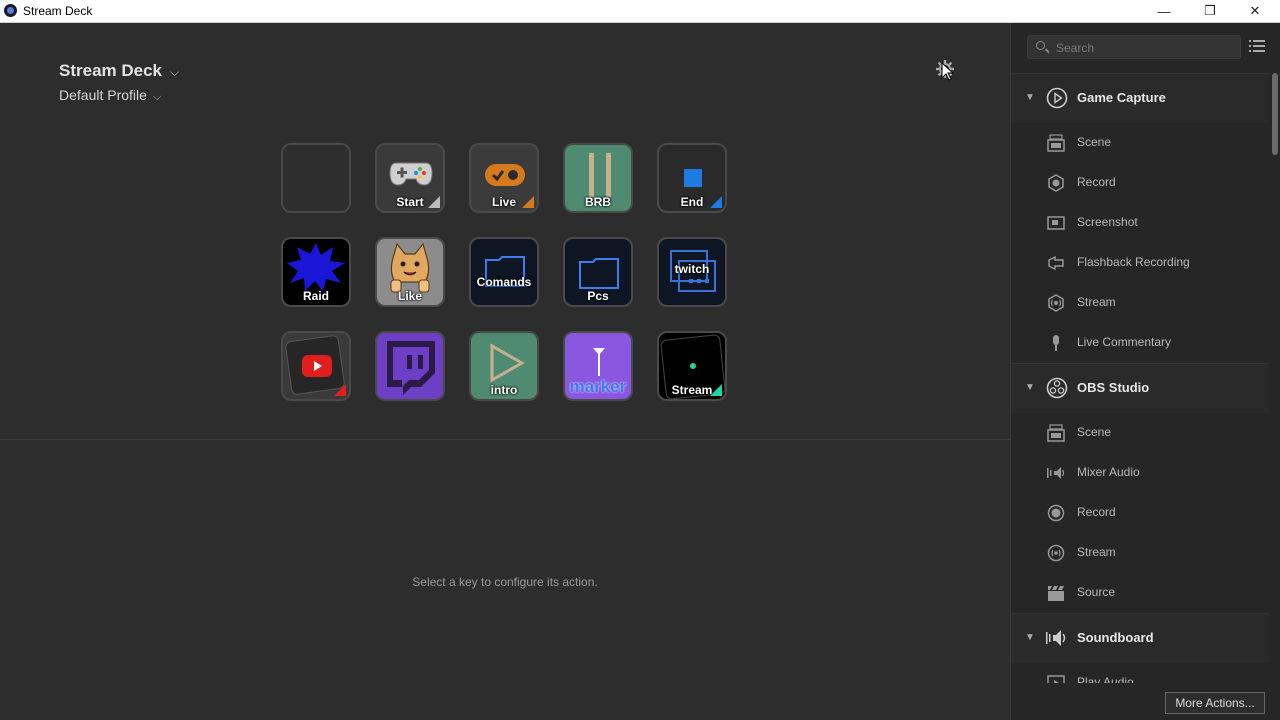 This screenshot has height=720, width=1280. I want to click on category-label: Game Capture, so click(1121, 97).